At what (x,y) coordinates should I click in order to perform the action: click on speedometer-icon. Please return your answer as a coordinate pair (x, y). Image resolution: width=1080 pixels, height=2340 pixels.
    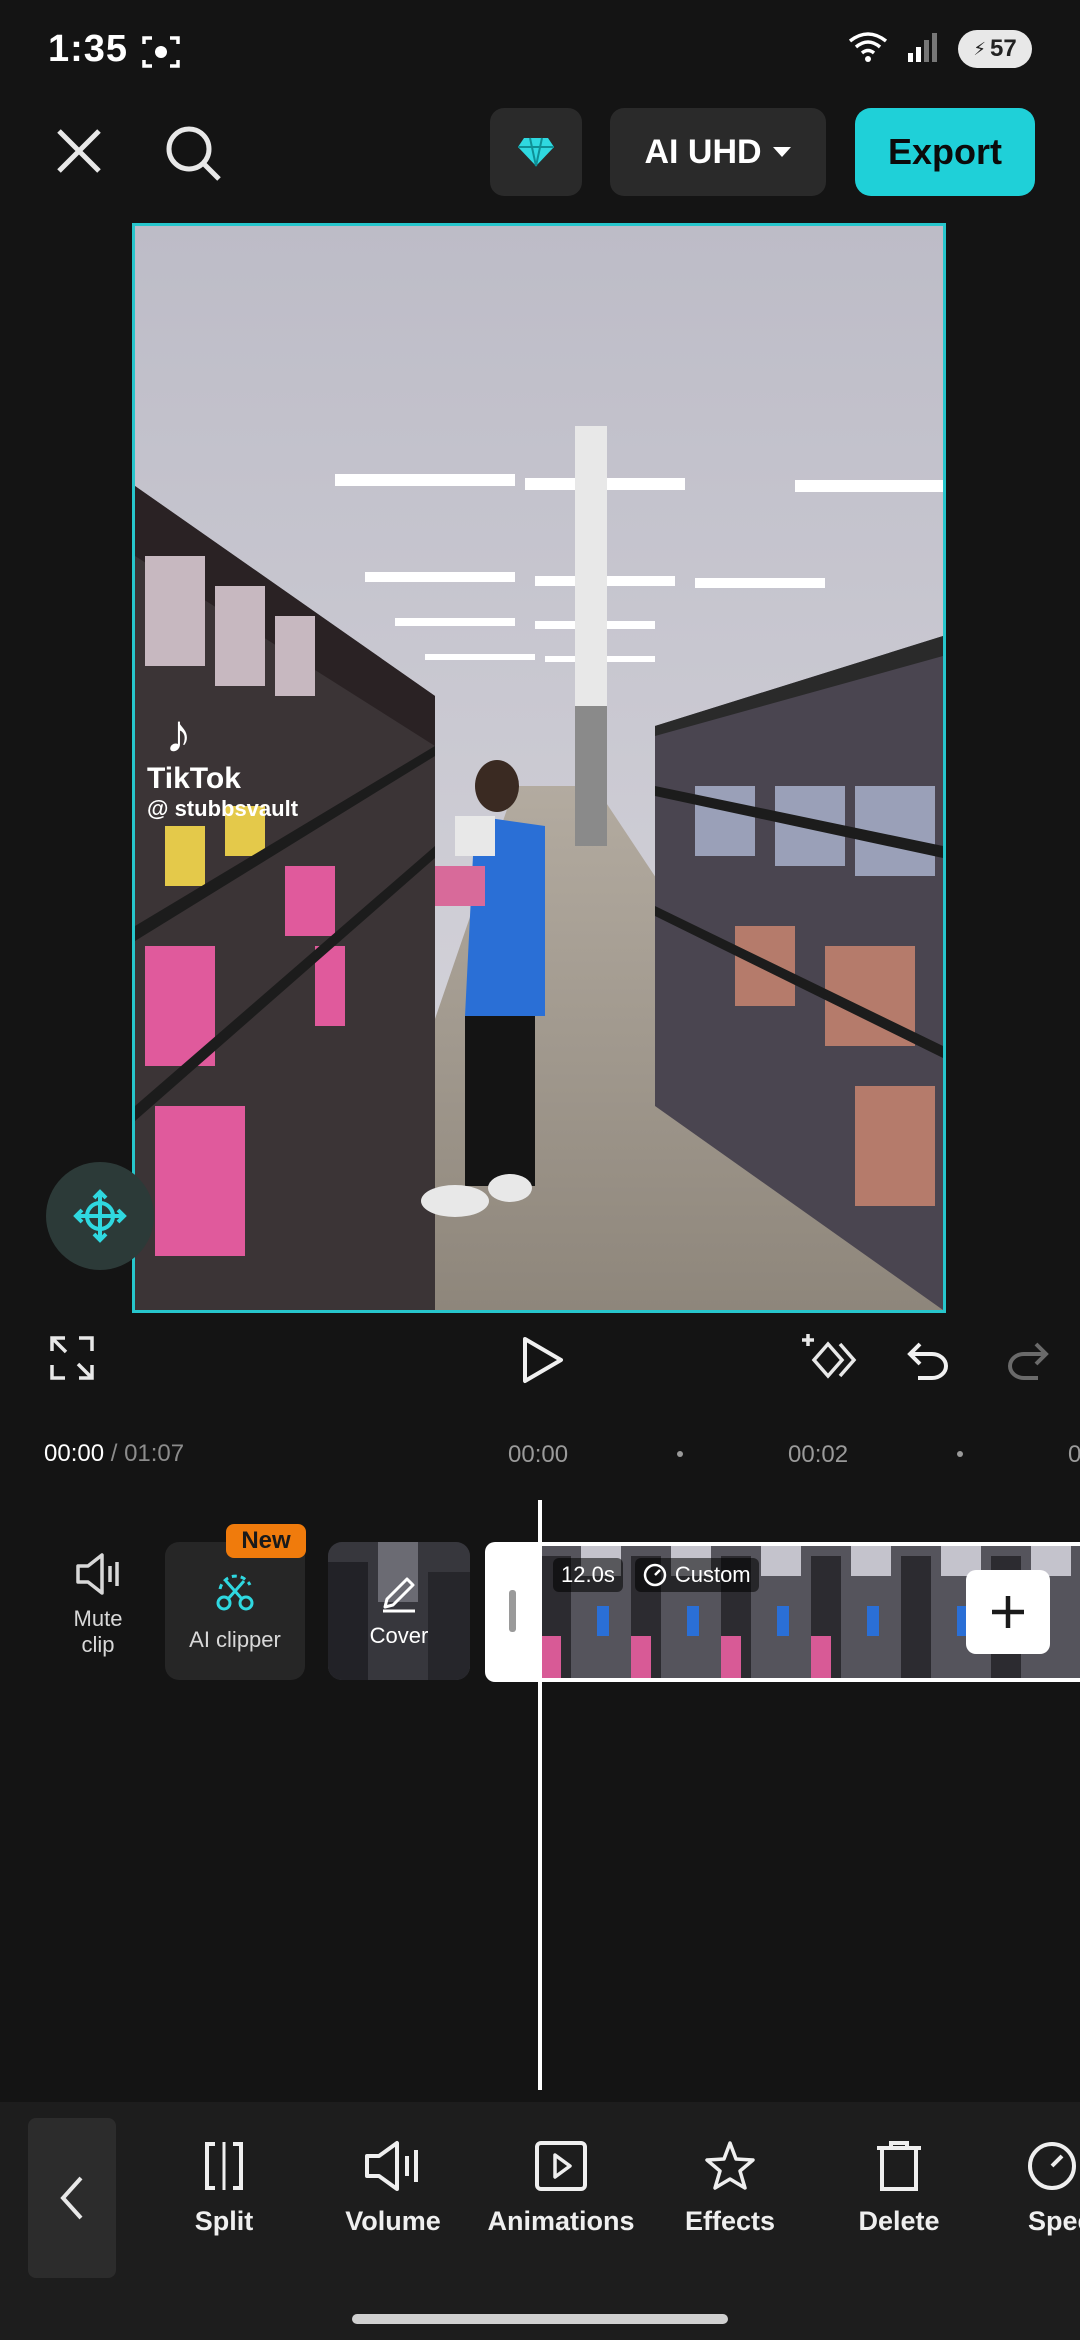
    Looking at the image, I should click on (655, 1575).